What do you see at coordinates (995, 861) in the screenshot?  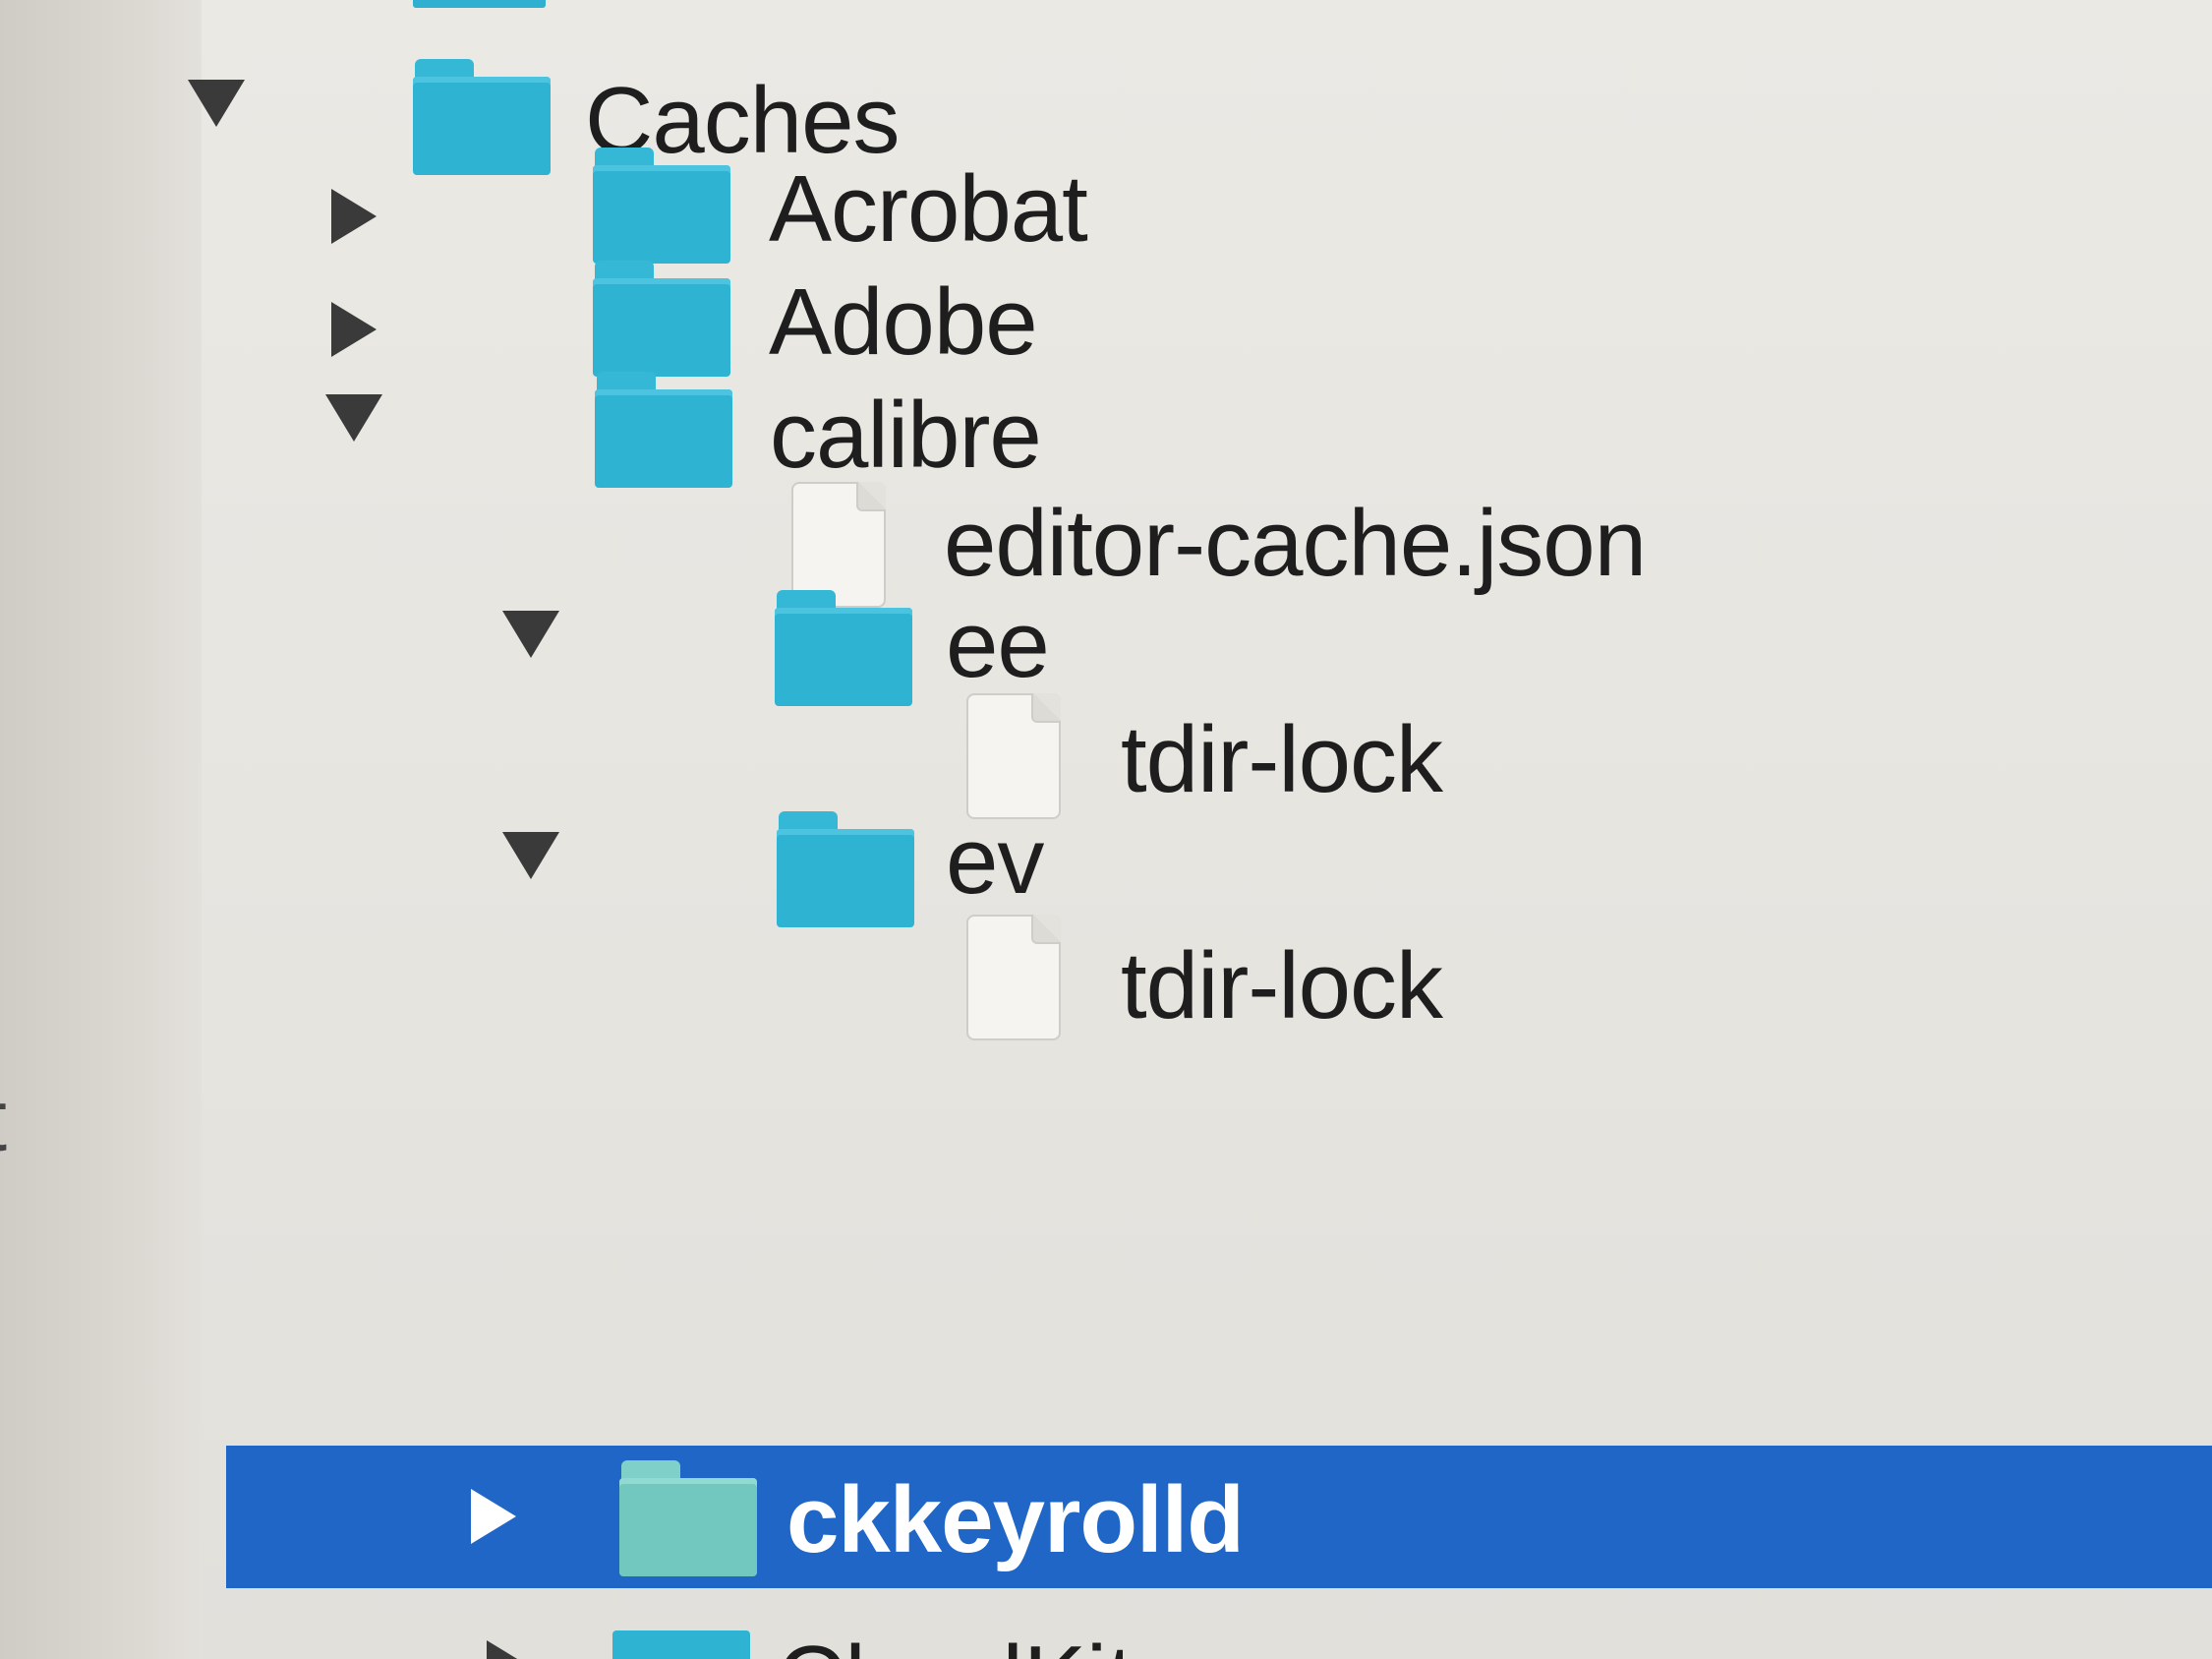 I see `tree-row-label: ev` at bounding box center [995, 861].